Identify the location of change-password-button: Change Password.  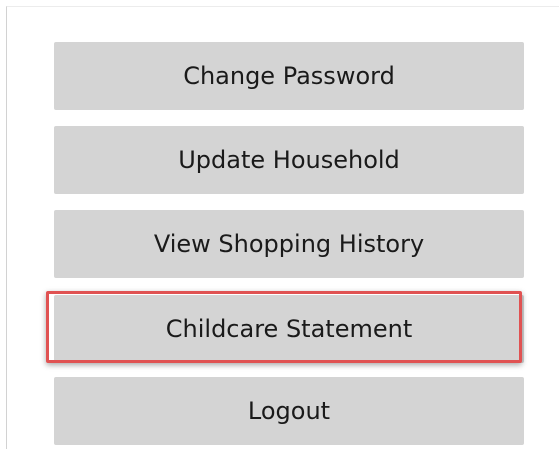
(289, 76).